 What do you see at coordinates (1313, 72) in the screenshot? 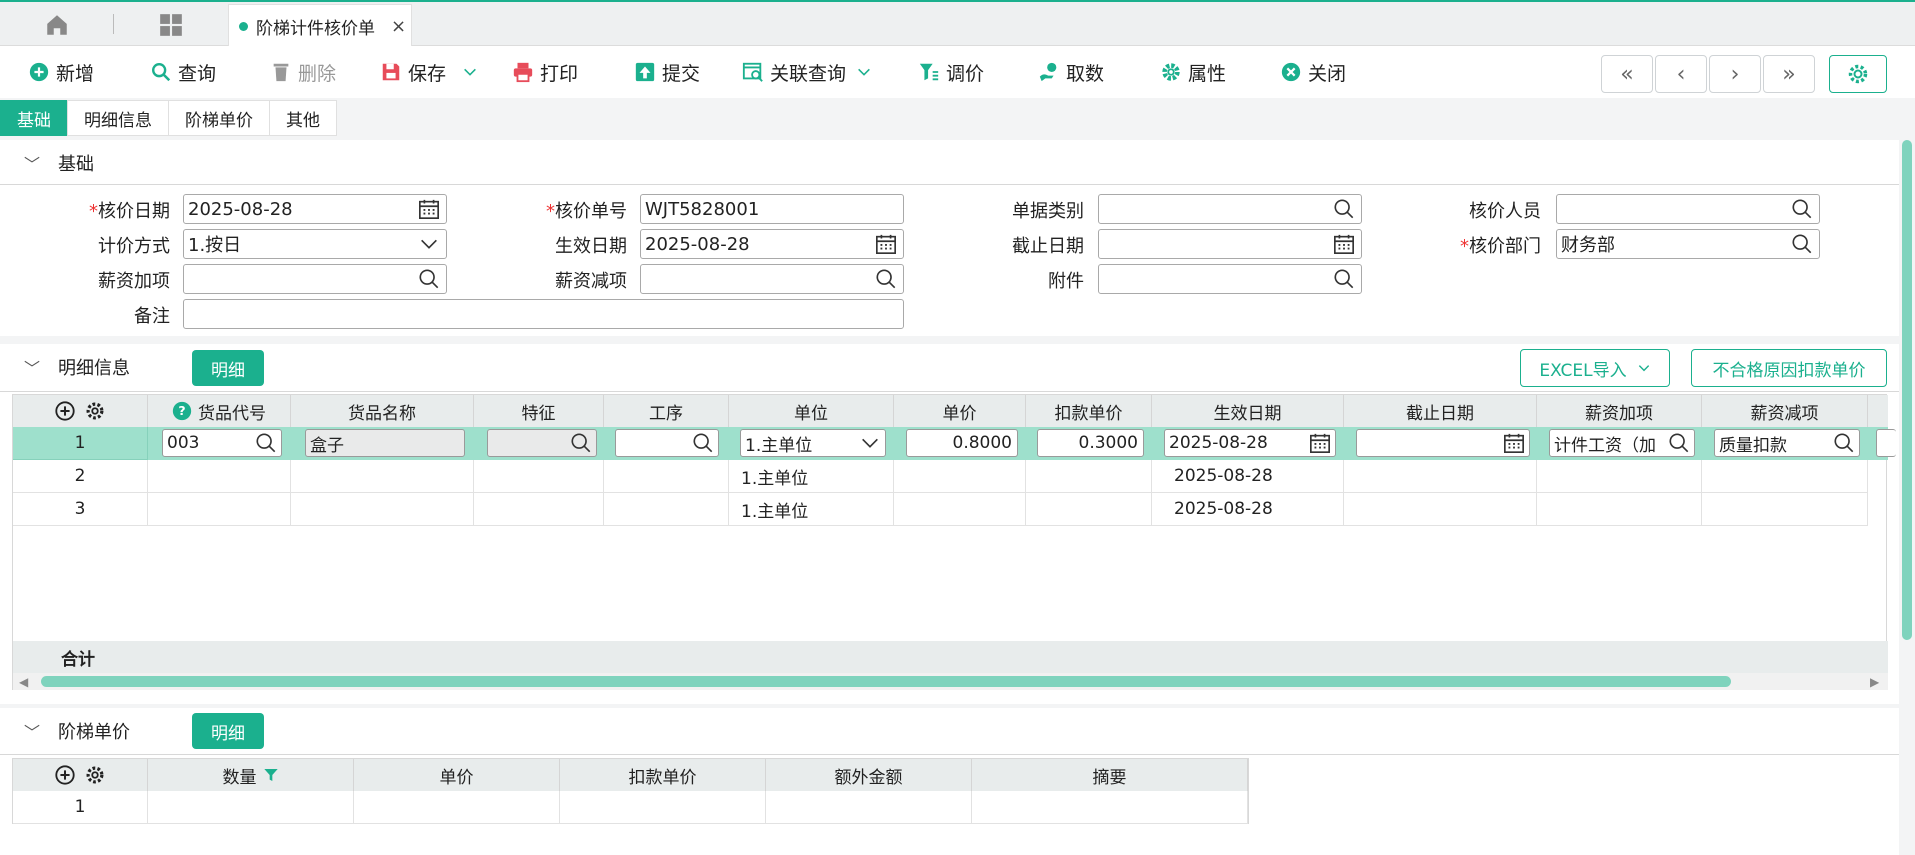
I see `close-button: 关闭` at bounding box center [1313, 72].